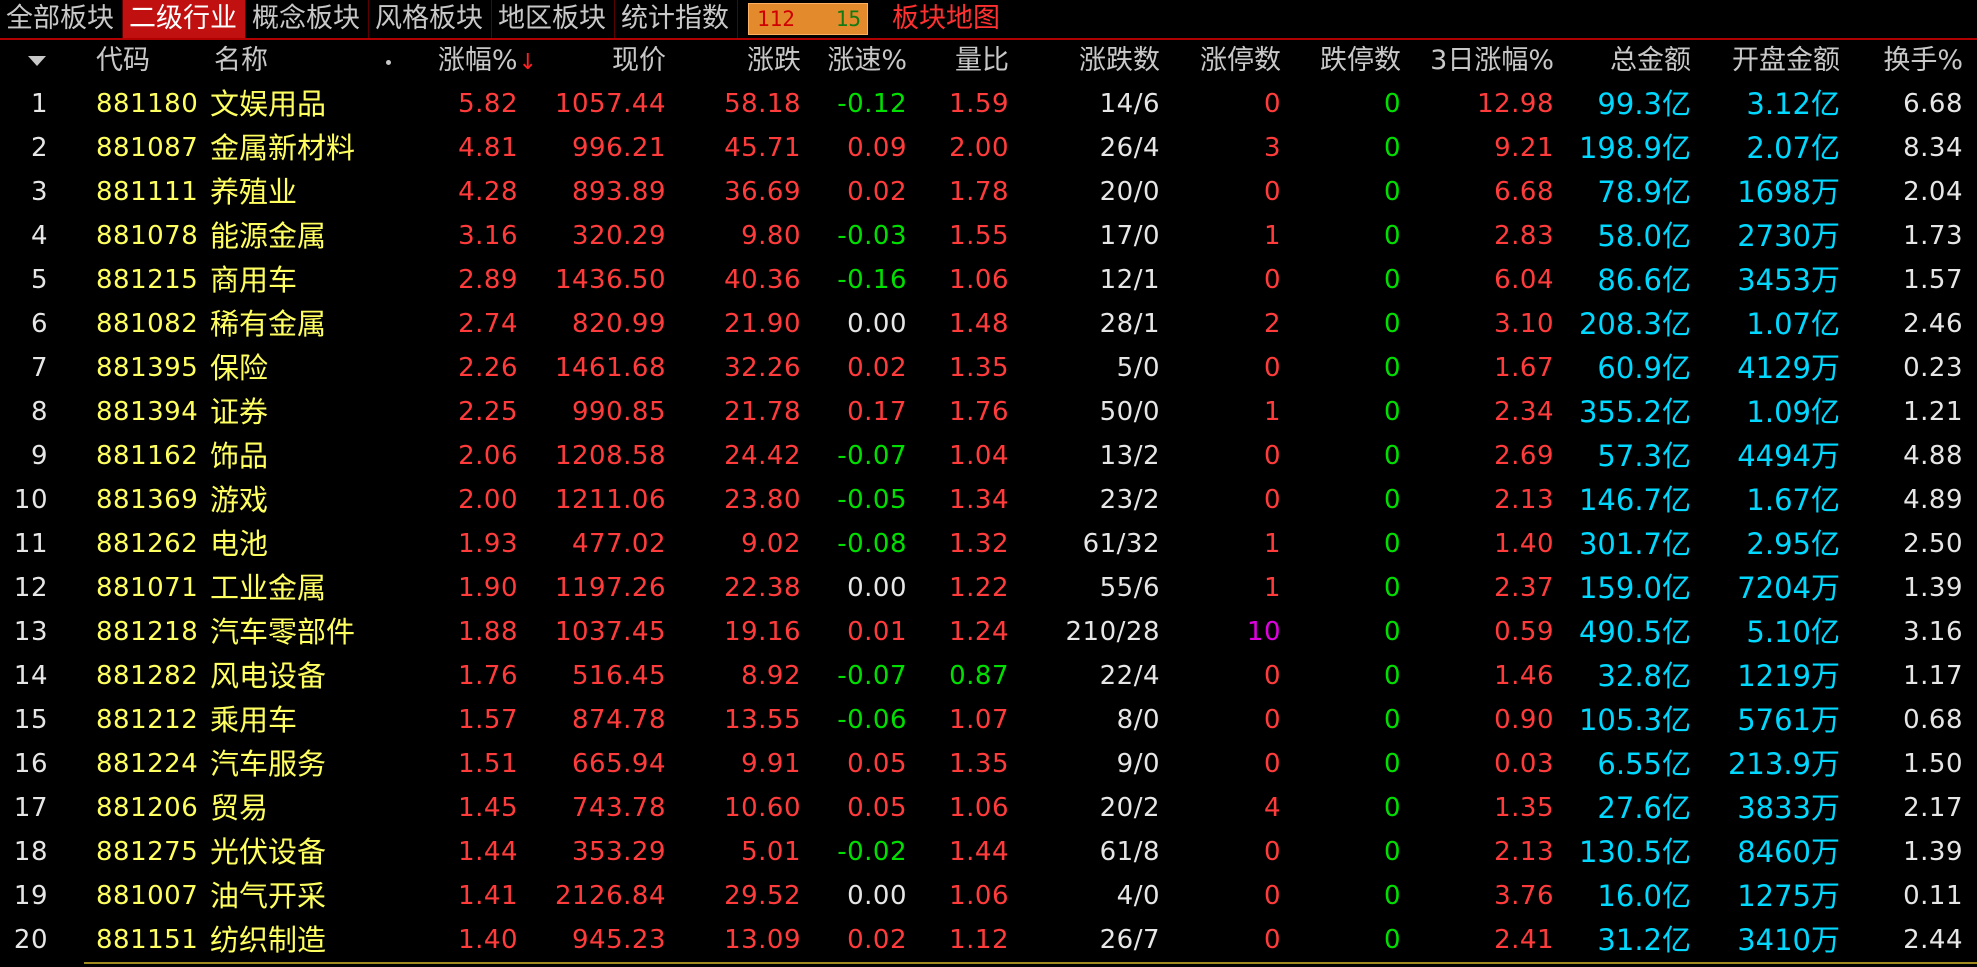  What do you see at coordinates (30, 764) in the screenshot?
I see `row-index: 16` at bounding box center [30, 764].